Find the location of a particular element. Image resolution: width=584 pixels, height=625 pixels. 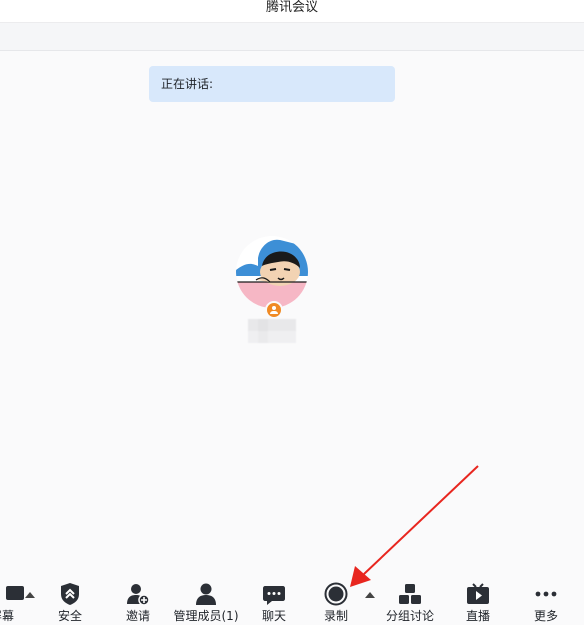

record-button: 录制 is located at coordinates (336, 598).